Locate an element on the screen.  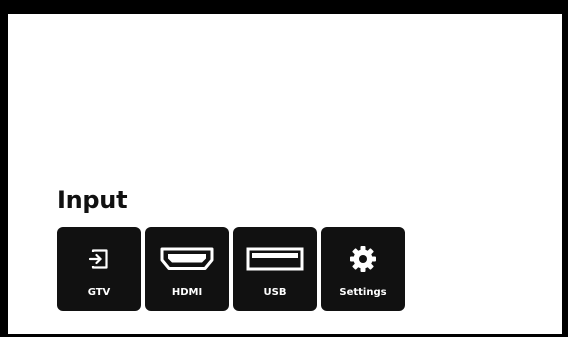
input-tile-usb: USB is located at coordinates (275, 269).